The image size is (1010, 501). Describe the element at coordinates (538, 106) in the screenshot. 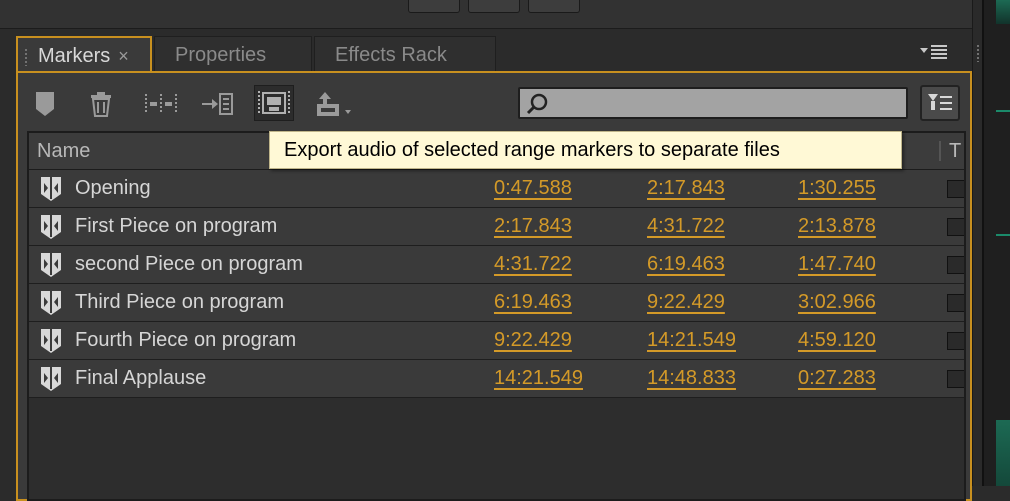

I see `search-icon` at that location.